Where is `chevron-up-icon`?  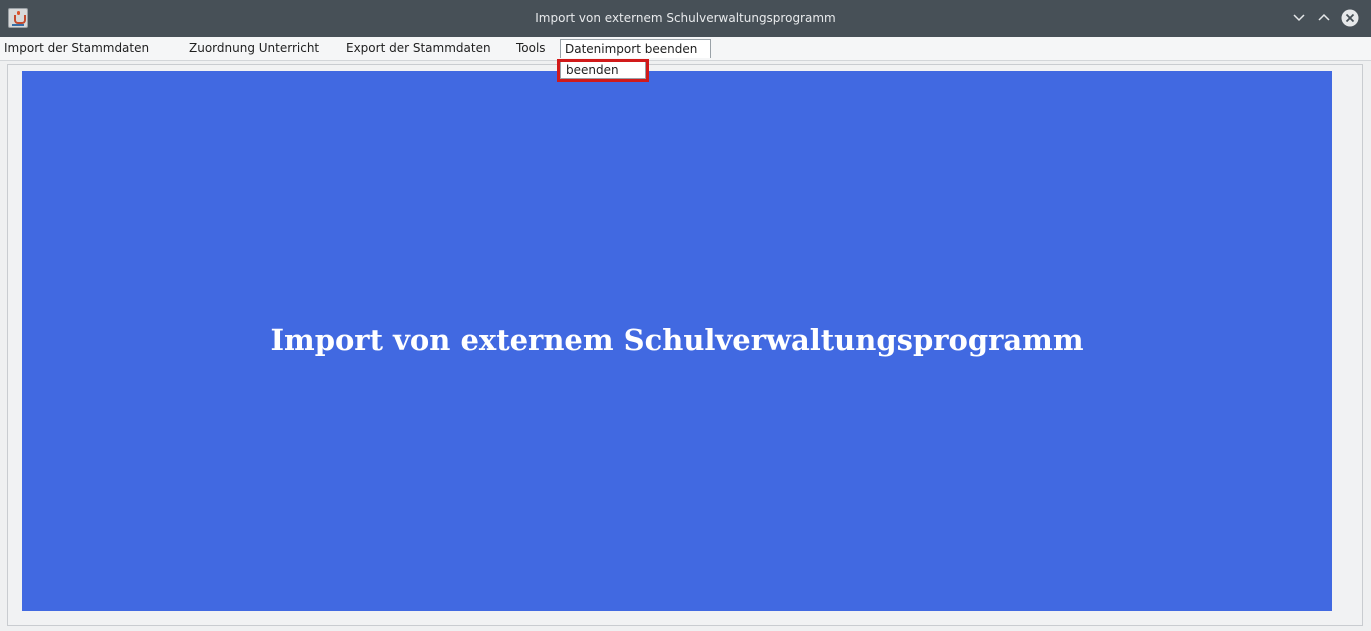 chevron-up-icon is located at coordinates (1324, 17).